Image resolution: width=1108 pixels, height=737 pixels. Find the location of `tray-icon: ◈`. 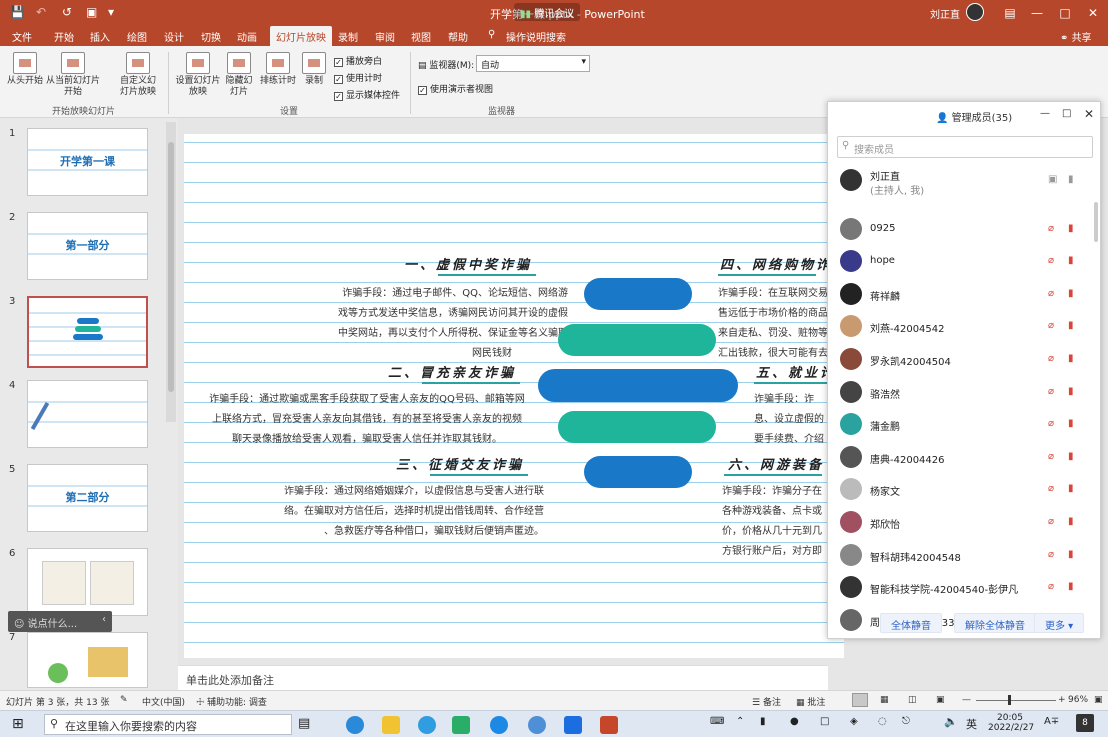

tray-icon: ◈ is located at coordinates (854, 721).